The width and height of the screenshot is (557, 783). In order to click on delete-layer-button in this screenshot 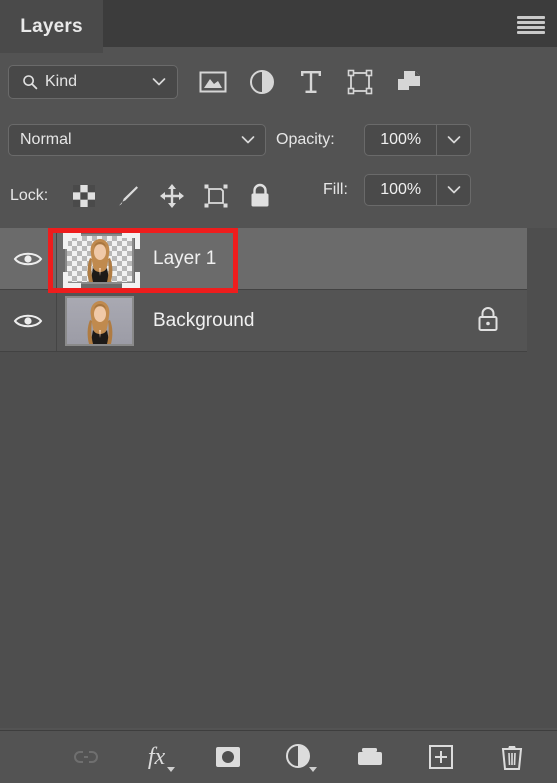, I will do `click(512, 757)`.